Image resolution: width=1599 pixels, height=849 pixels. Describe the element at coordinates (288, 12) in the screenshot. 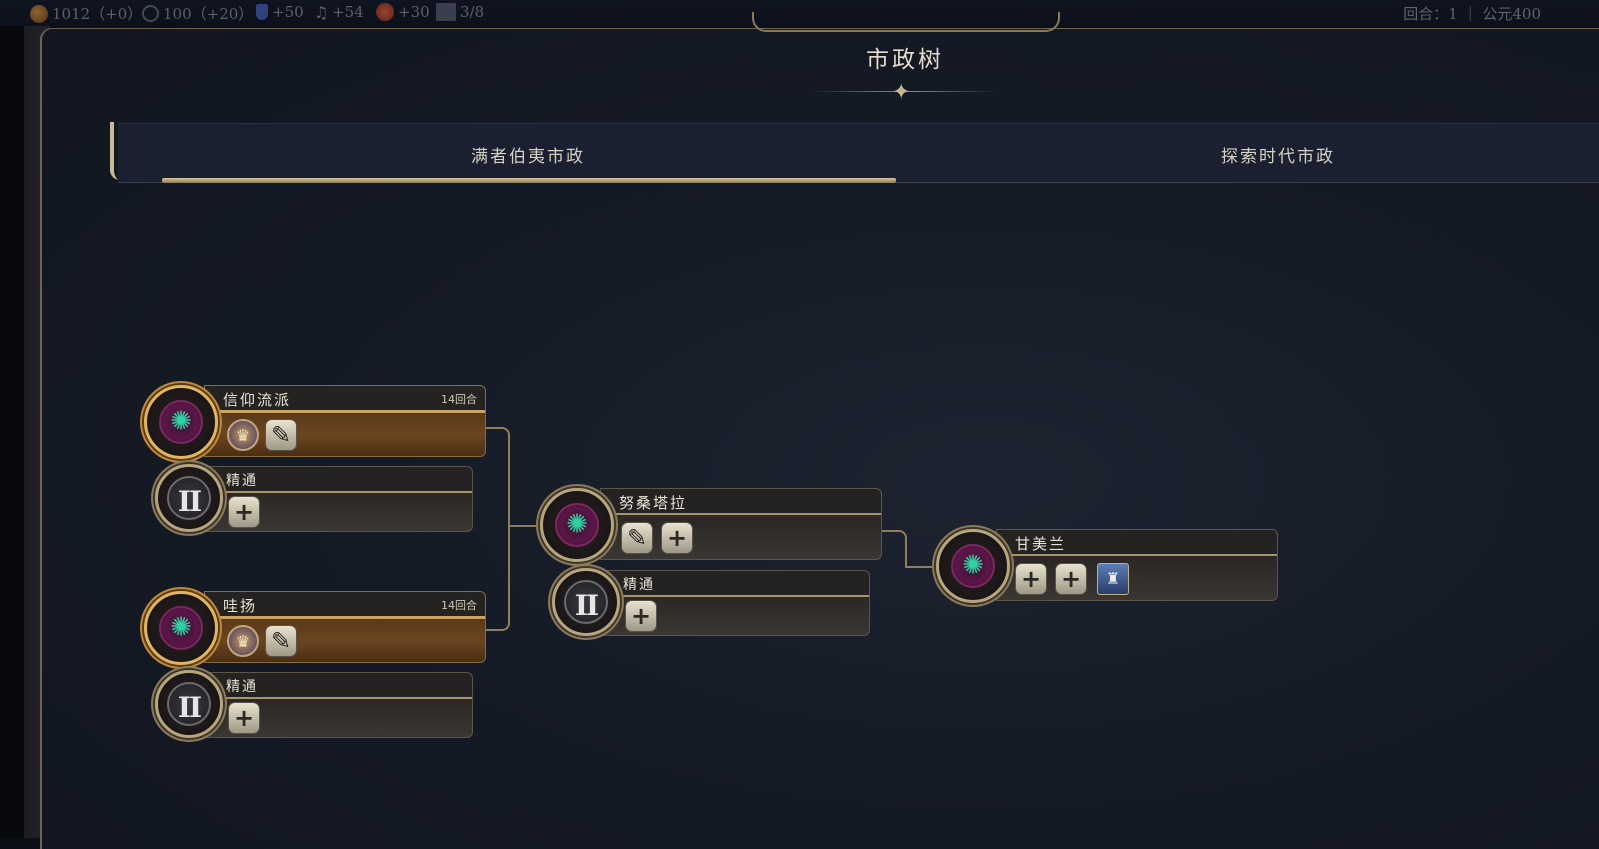

I see `science-value: +50` at that location.